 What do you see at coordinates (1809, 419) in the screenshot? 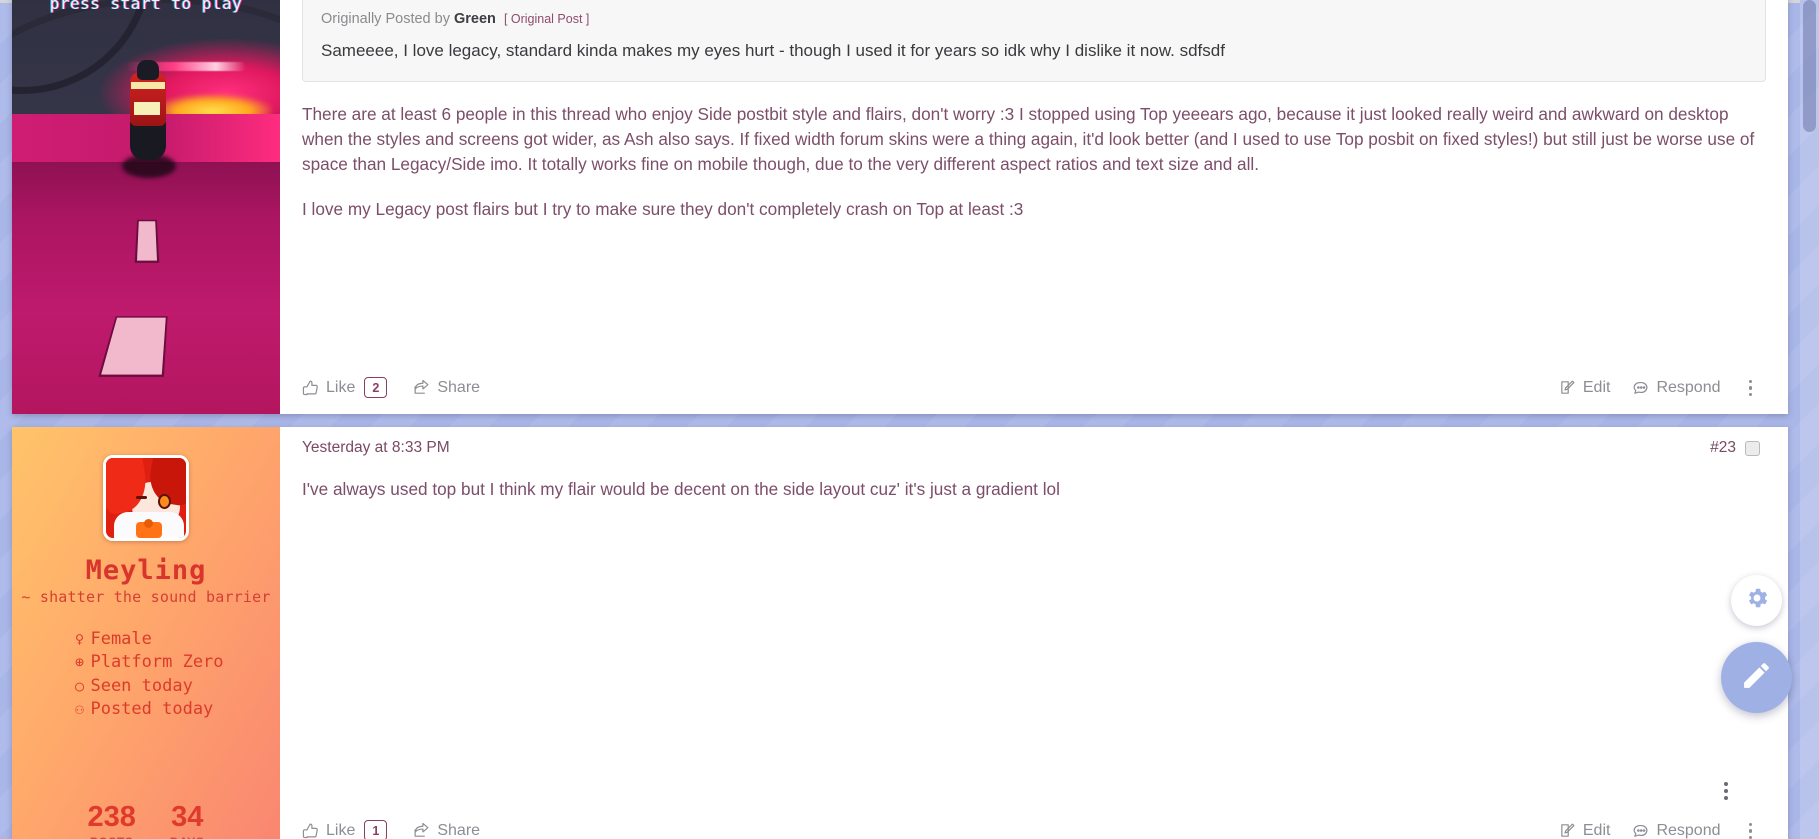
I see `page-scrollbar` at bounding box center [1809, 419].